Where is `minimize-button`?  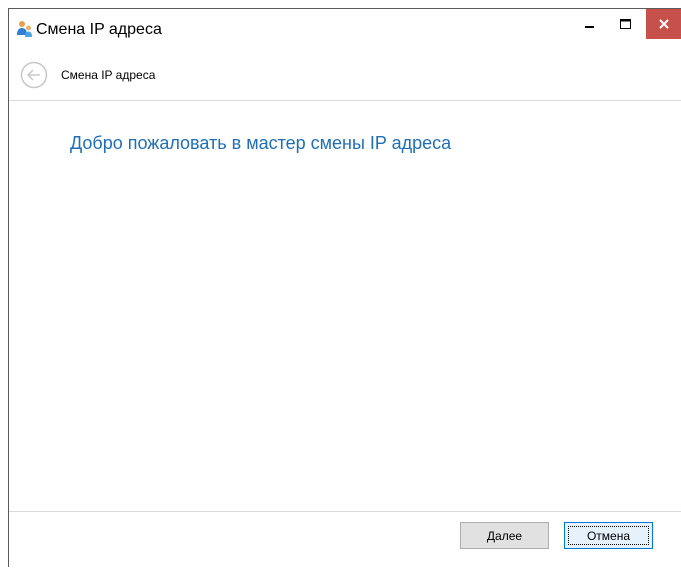 minimize-button is located at coordinates (590, 24).